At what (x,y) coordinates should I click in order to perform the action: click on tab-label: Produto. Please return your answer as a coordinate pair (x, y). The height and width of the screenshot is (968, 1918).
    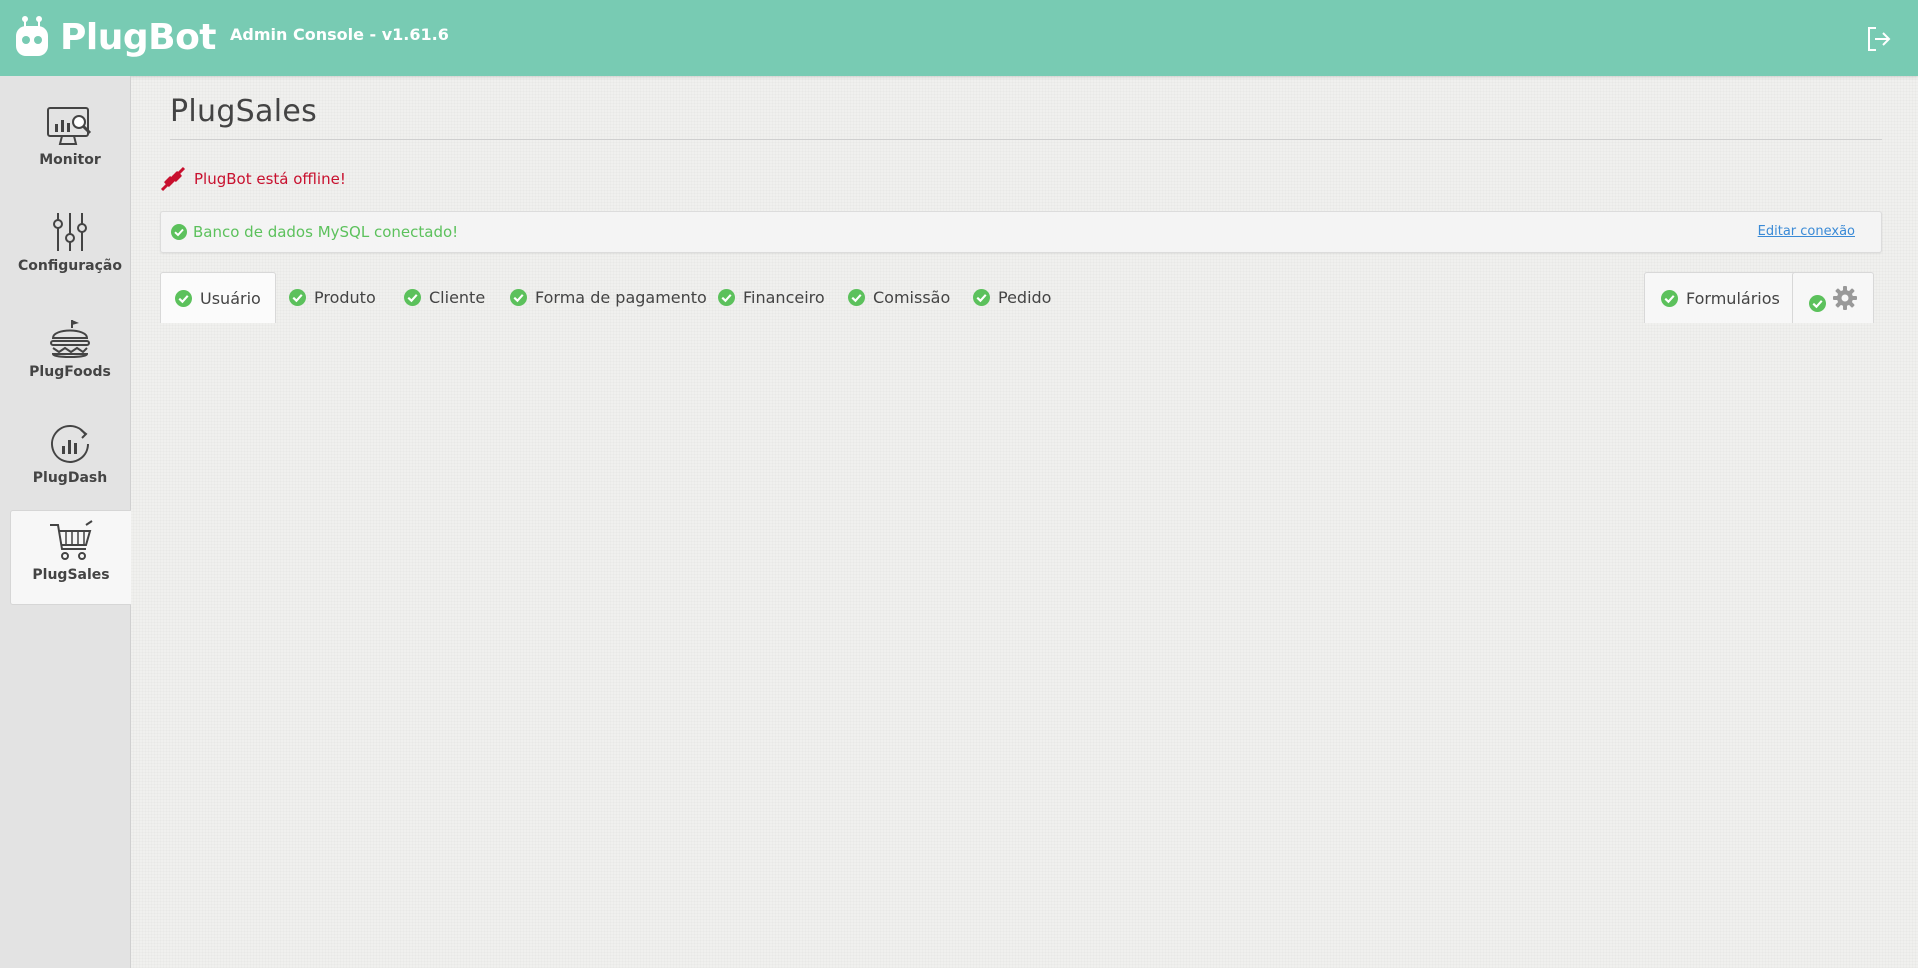
    Looking at the image, I should click on (345, 297).